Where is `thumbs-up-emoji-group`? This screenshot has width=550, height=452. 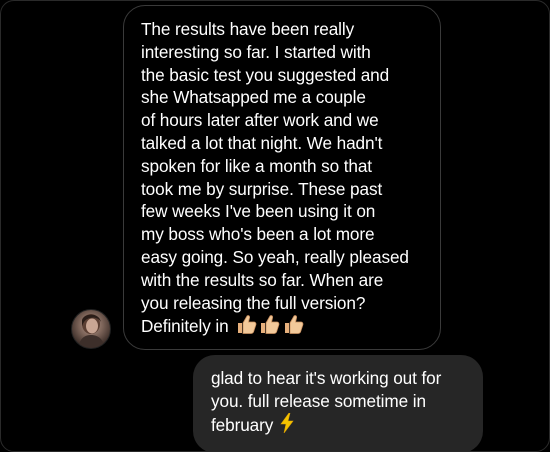 thumbs-up-emoji-group is located at coordinates (269, 327).